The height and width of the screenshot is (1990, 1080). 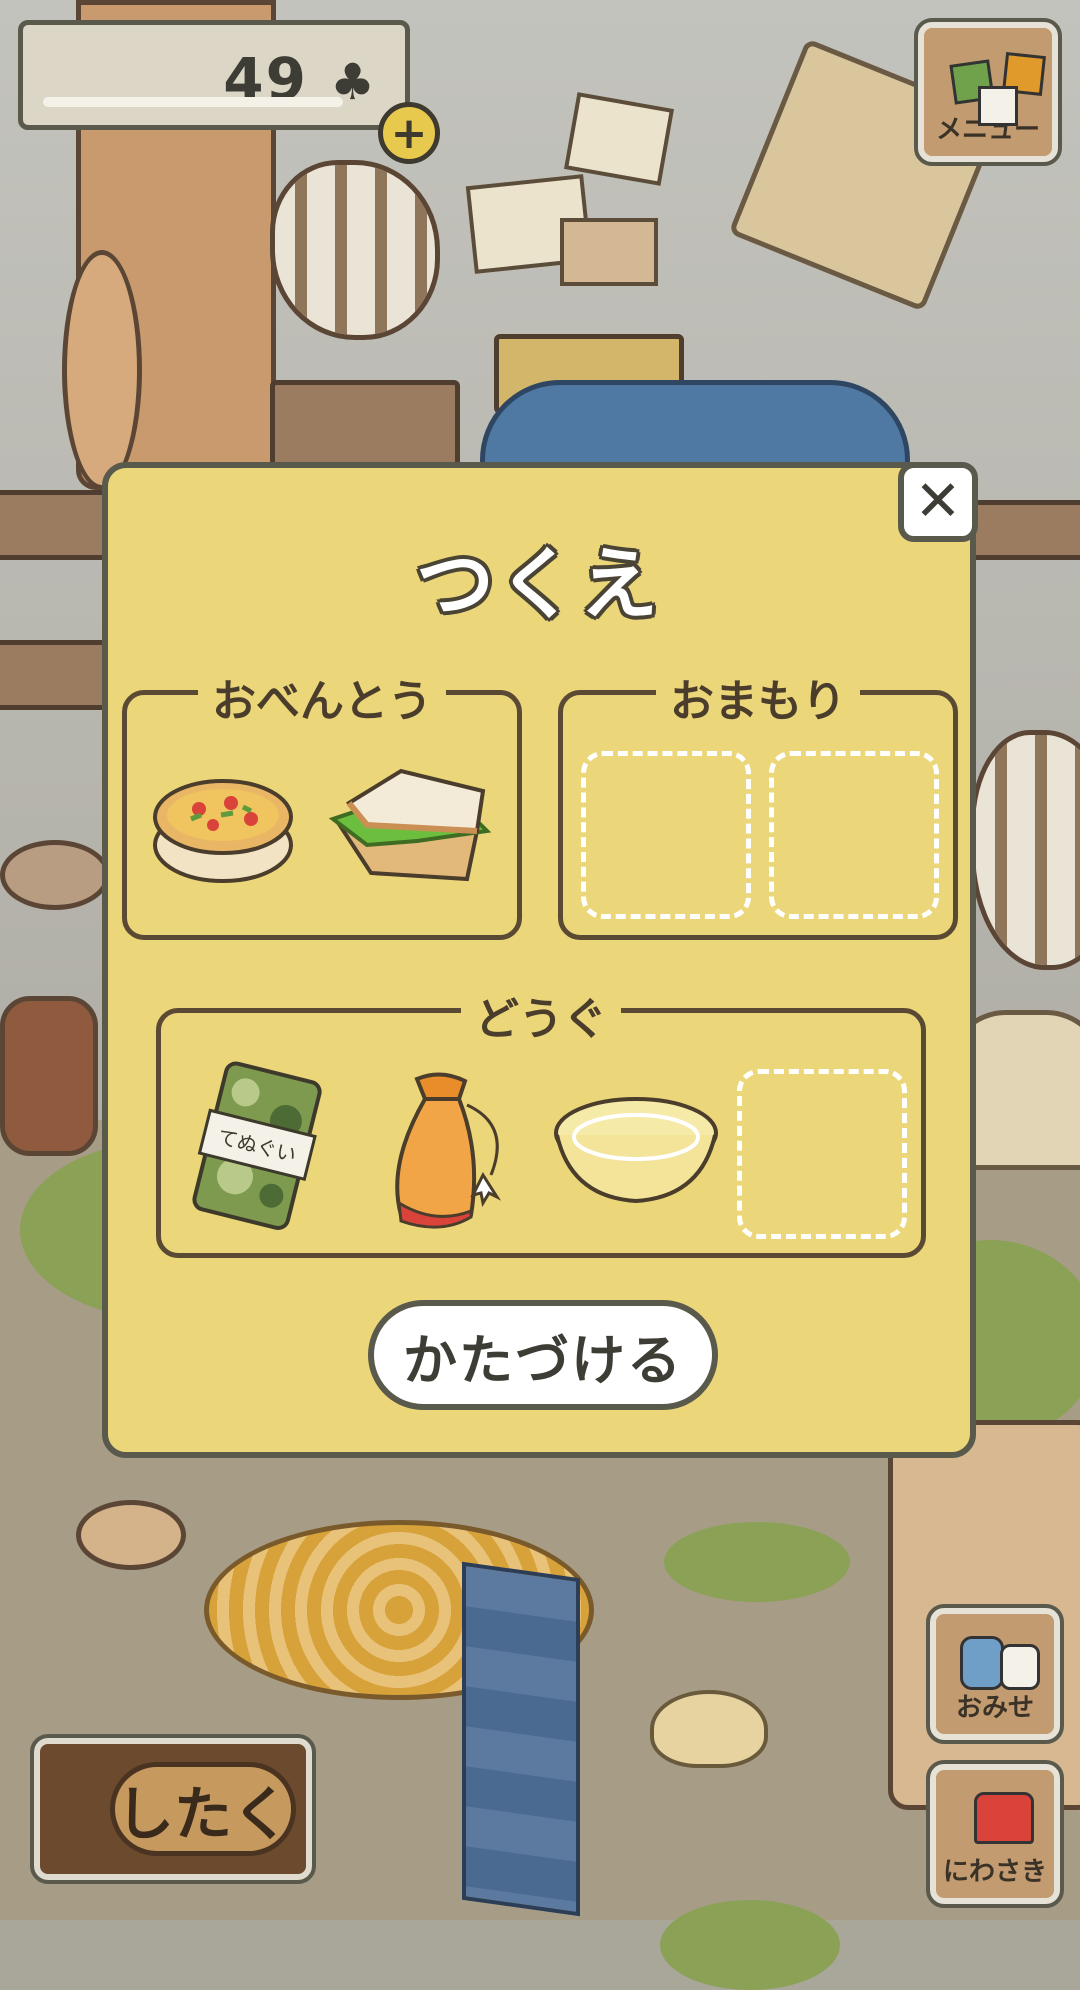 What do you see at coordinates (322, 697) in the screenshot?
I see `lunch-section-label: おべんとう` at bounding box center [322, 697].